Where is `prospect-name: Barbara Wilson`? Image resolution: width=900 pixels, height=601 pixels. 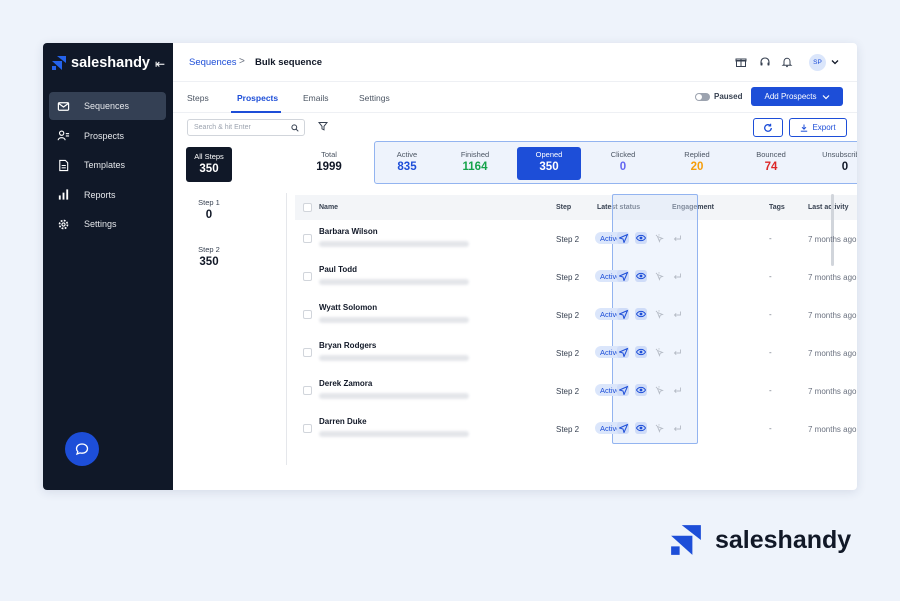
prospect-name: Barbara Wilson is located at coordinates (348, 231).